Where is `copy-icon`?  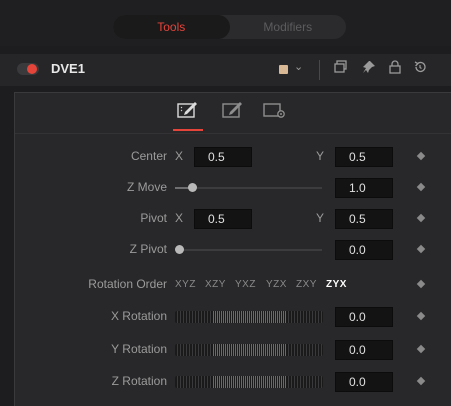
copy-icon is located at coordinates (341, 69).